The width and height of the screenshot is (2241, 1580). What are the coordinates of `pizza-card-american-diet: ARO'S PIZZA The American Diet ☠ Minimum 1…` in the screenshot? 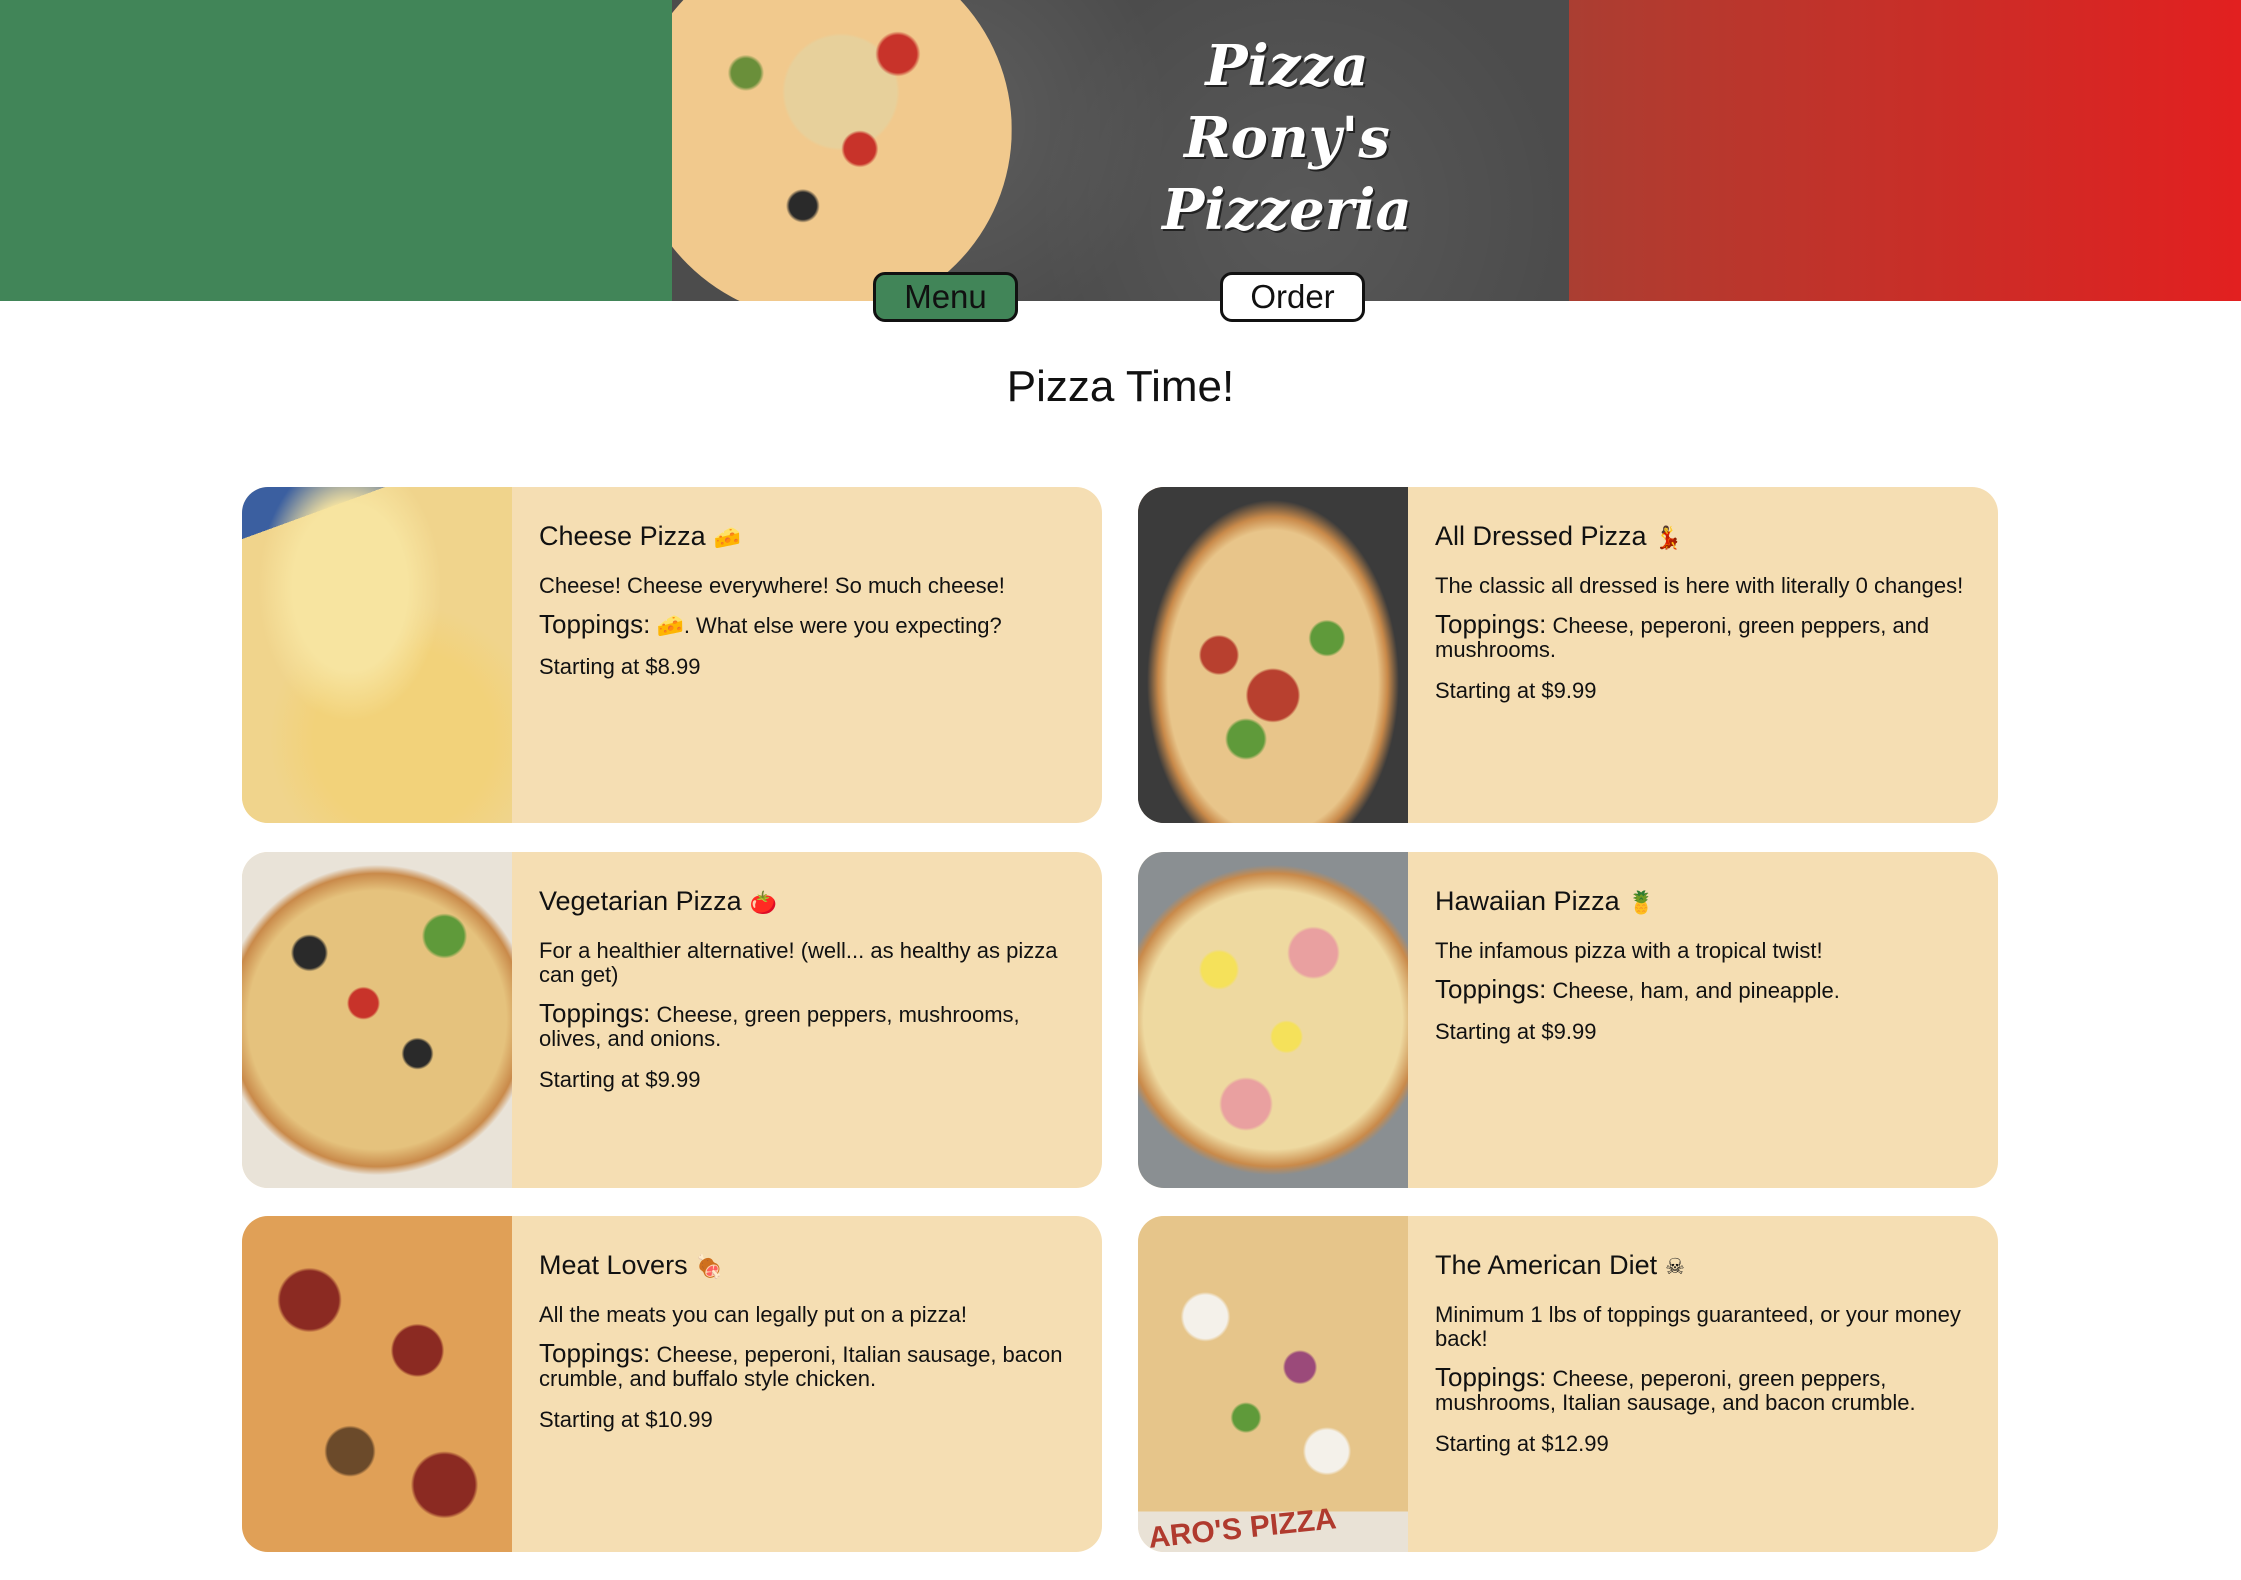 It's located at (1568, 1384).